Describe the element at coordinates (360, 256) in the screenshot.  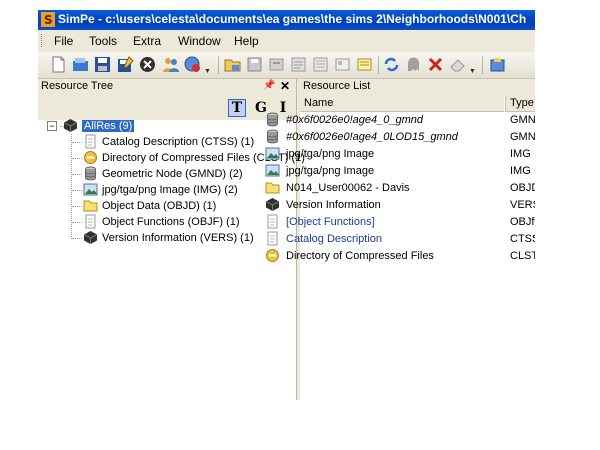
I see `list-item-name: Directory of Compressed Files` at that location.